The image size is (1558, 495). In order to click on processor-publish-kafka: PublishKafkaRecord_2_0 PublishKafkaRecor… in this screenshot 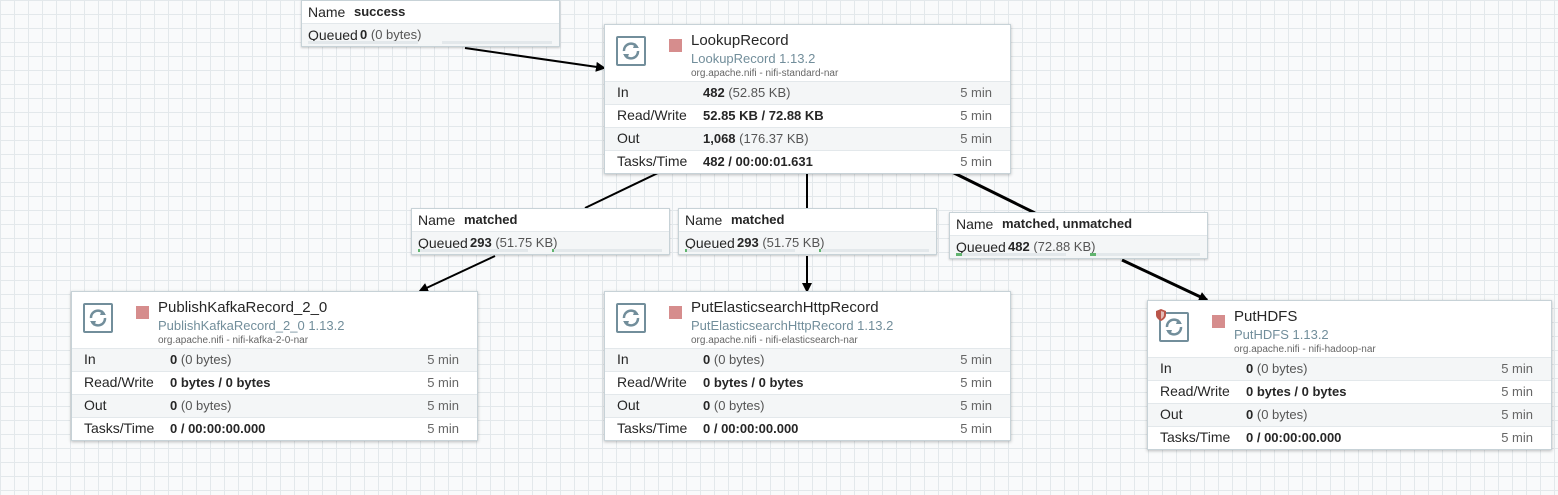, I will do `click(274, 366)`.